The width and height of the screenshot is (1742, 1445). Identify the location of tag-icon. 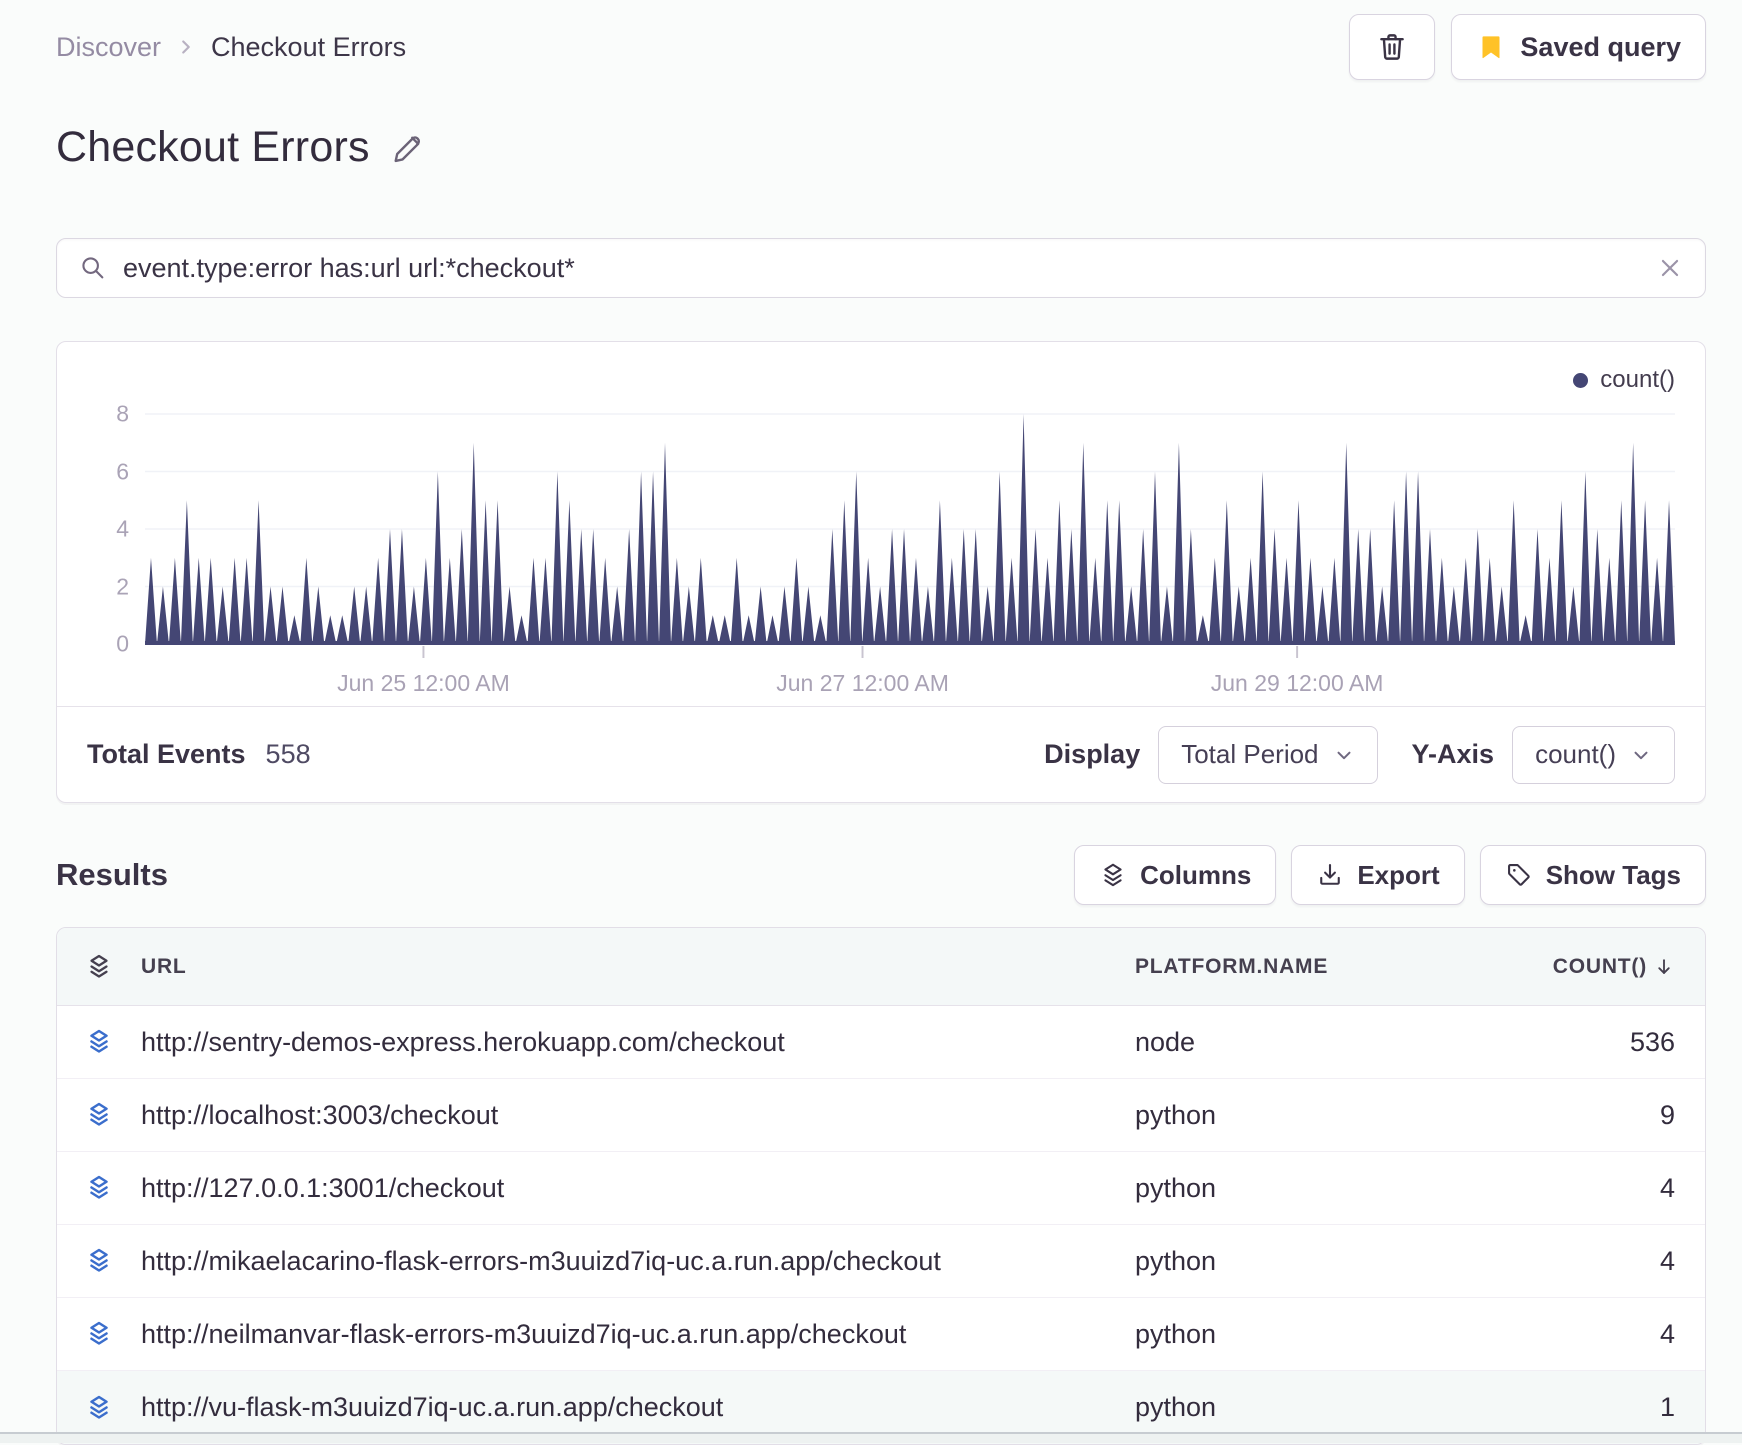
(1519, 875).